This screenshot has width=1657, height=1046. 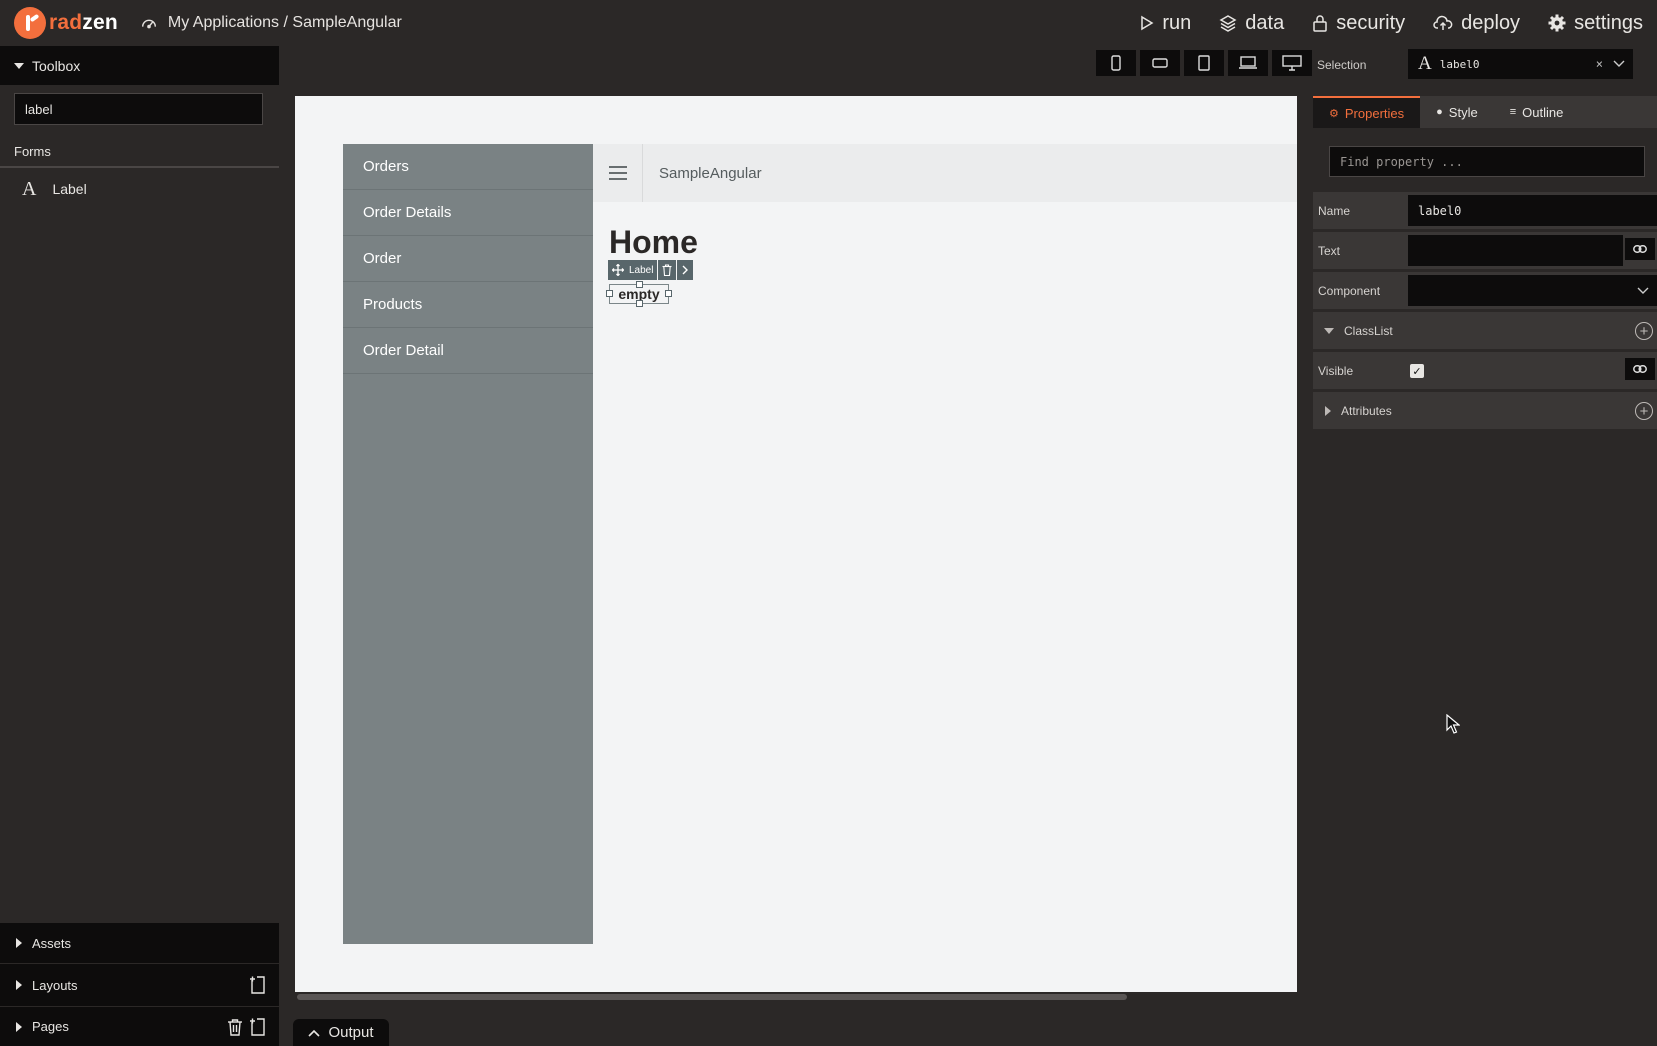 I want to click on chevron-right-icon, so click(x=685, y=270).